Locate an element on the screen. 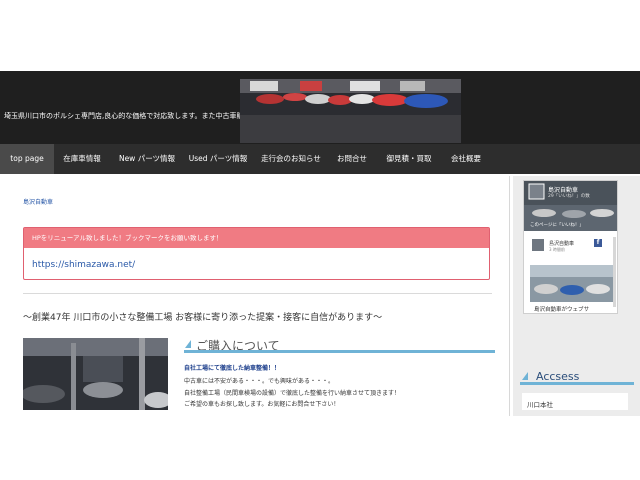  header-showroom-photo is located at coordinates (350, 111).